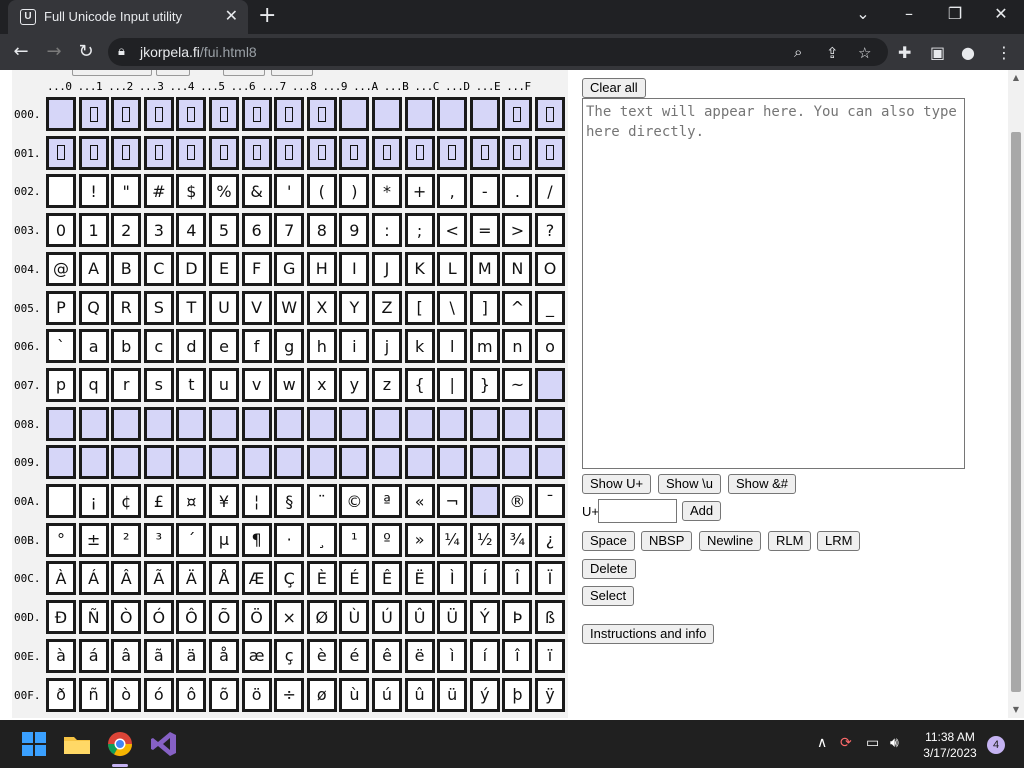 The image size is (1024, 768). I want to click on char-cell: E, so click(224, 268).